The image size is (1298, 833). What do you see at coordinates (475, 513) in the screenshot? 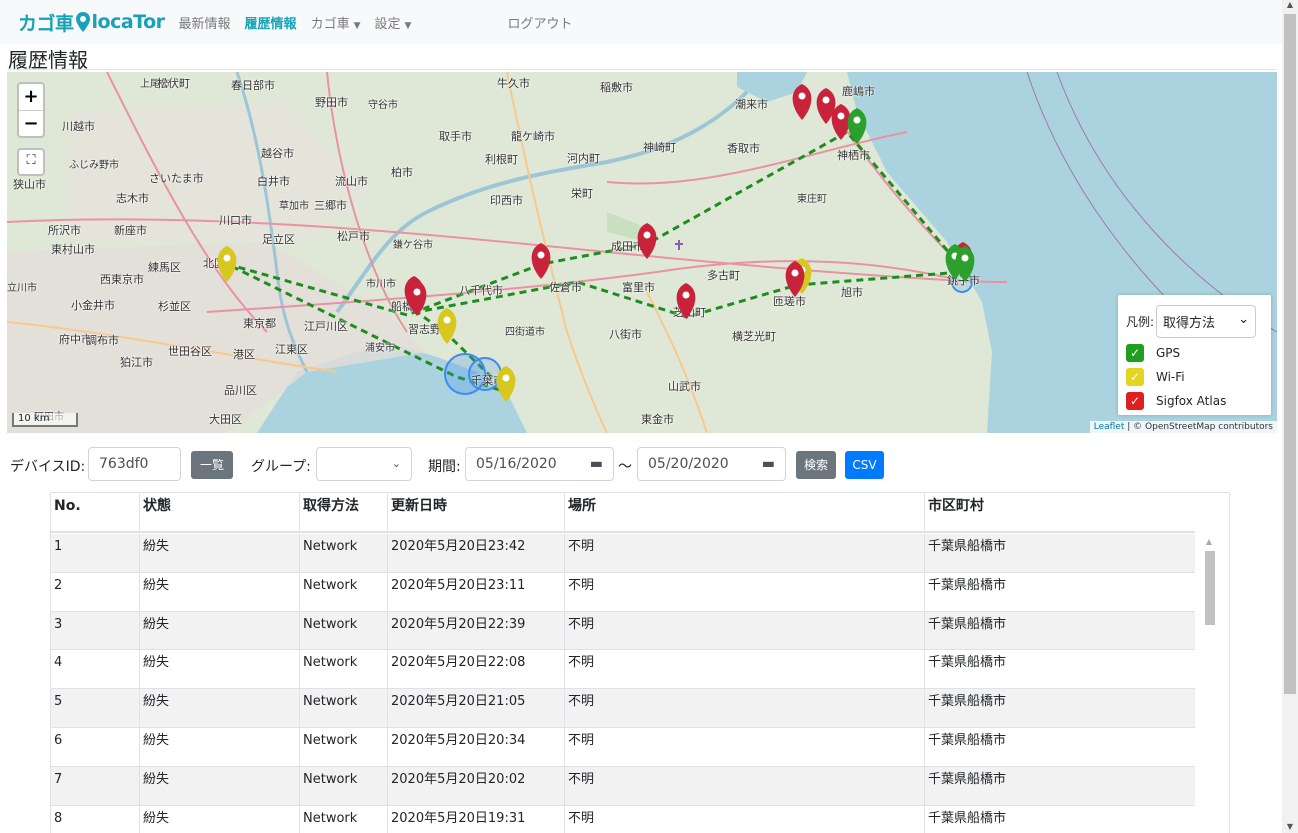
I see `column-header: 更新日時` at bounding box center [475, 513].